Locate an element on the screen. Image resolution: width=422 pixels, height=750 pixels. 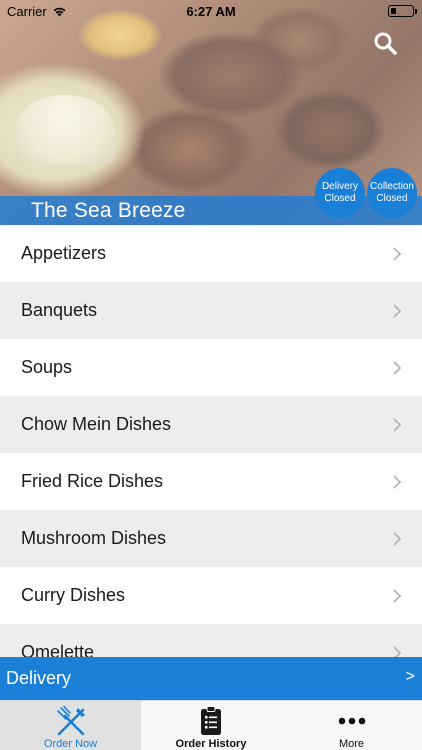
tab-label: More is located at coordinates (351, 744).